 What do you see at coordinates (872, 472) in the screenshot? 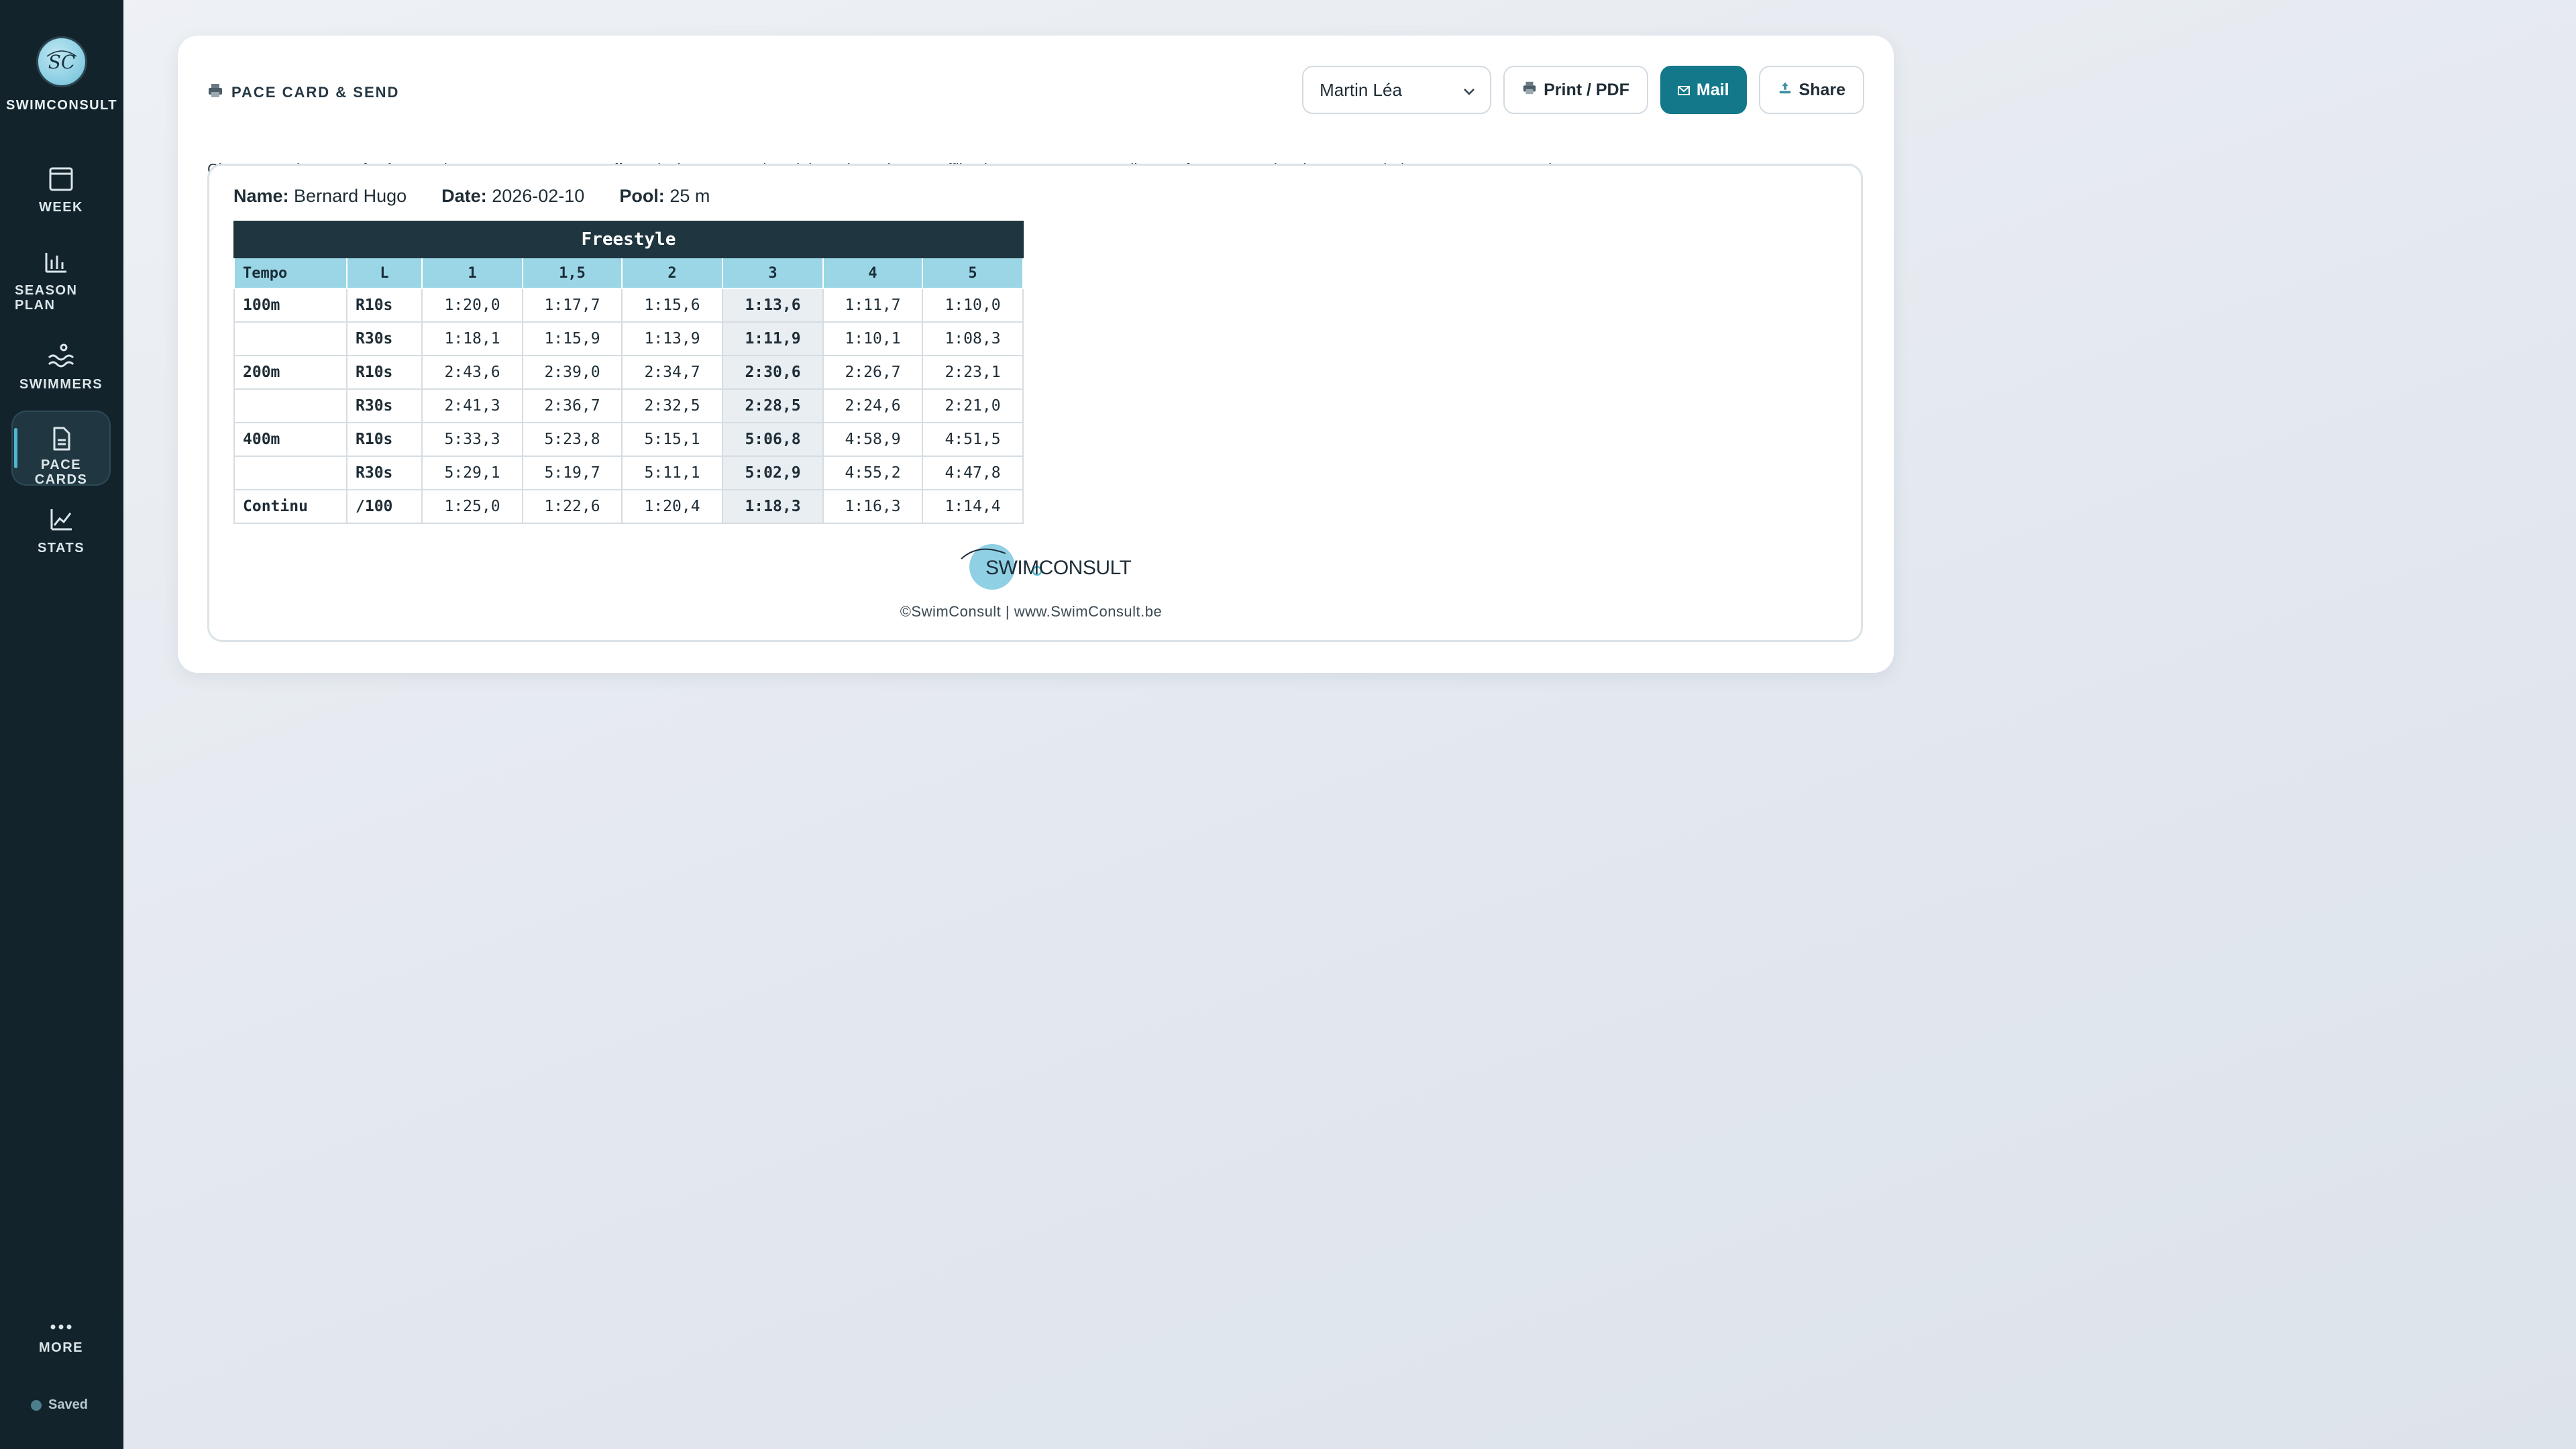
I see `pace-cell: 4:55,2` at bounding box center [872, 472].